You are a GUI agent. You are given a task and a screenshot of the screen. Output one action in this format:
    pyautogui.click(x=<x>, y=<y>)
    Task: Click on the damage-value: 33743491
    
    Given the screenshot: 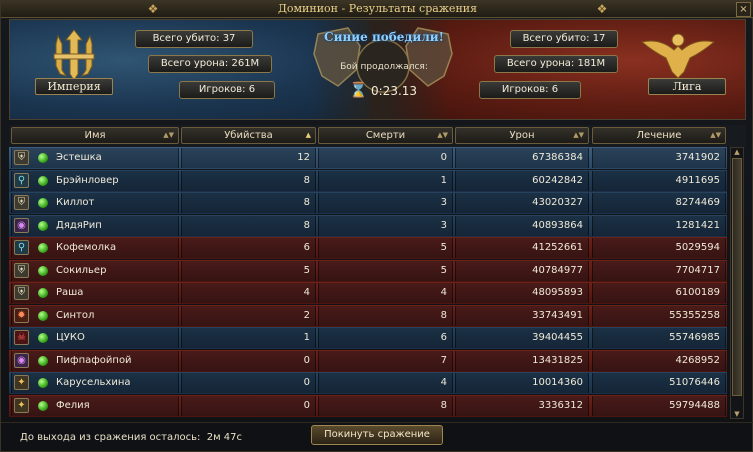 What is the action you would take?
    pyautogui.click(x=557, y=315)
    